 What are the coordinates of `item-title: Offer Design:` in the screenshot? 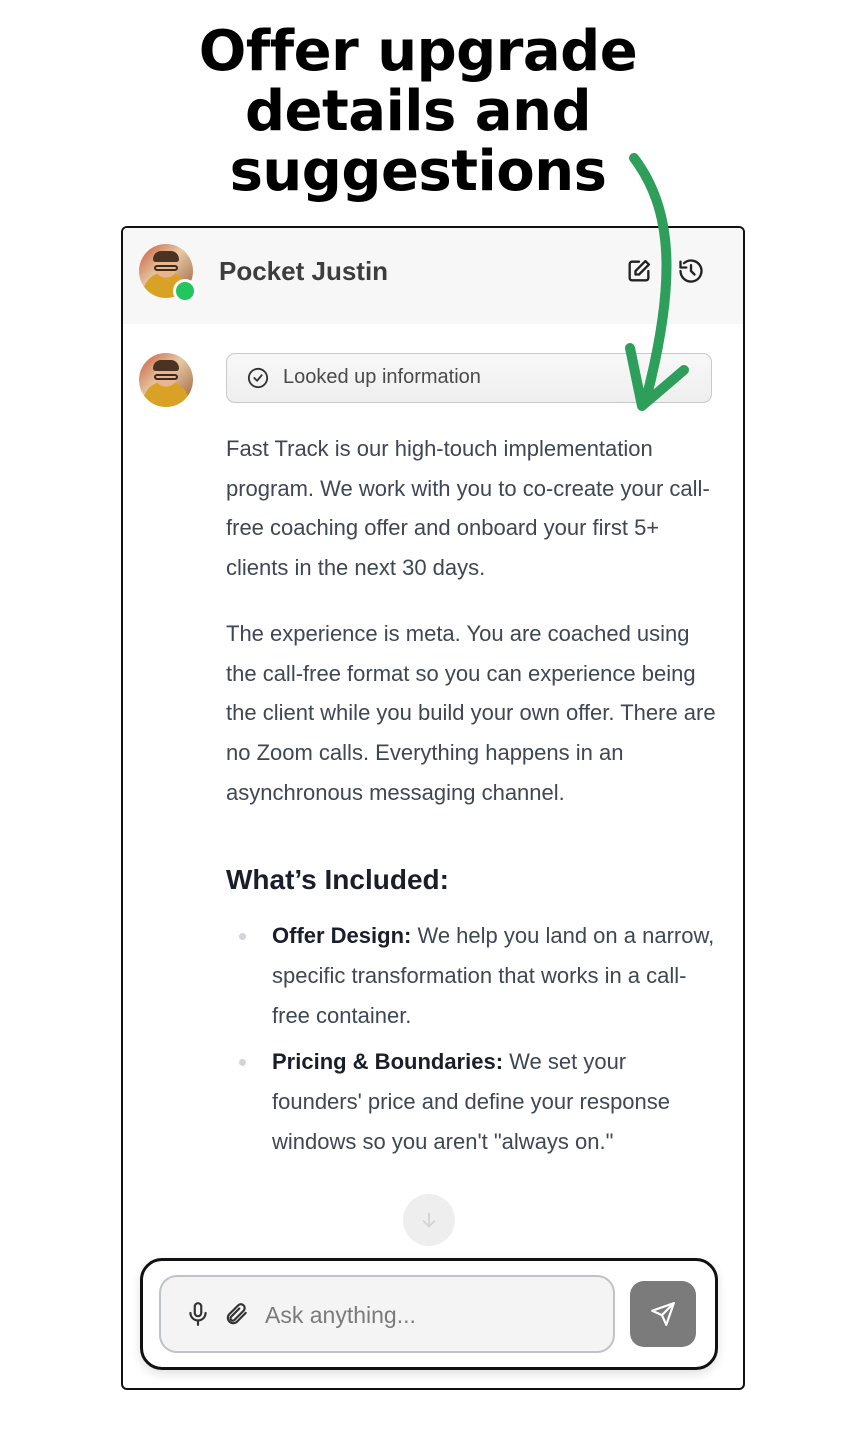 It's located at (342, 936).